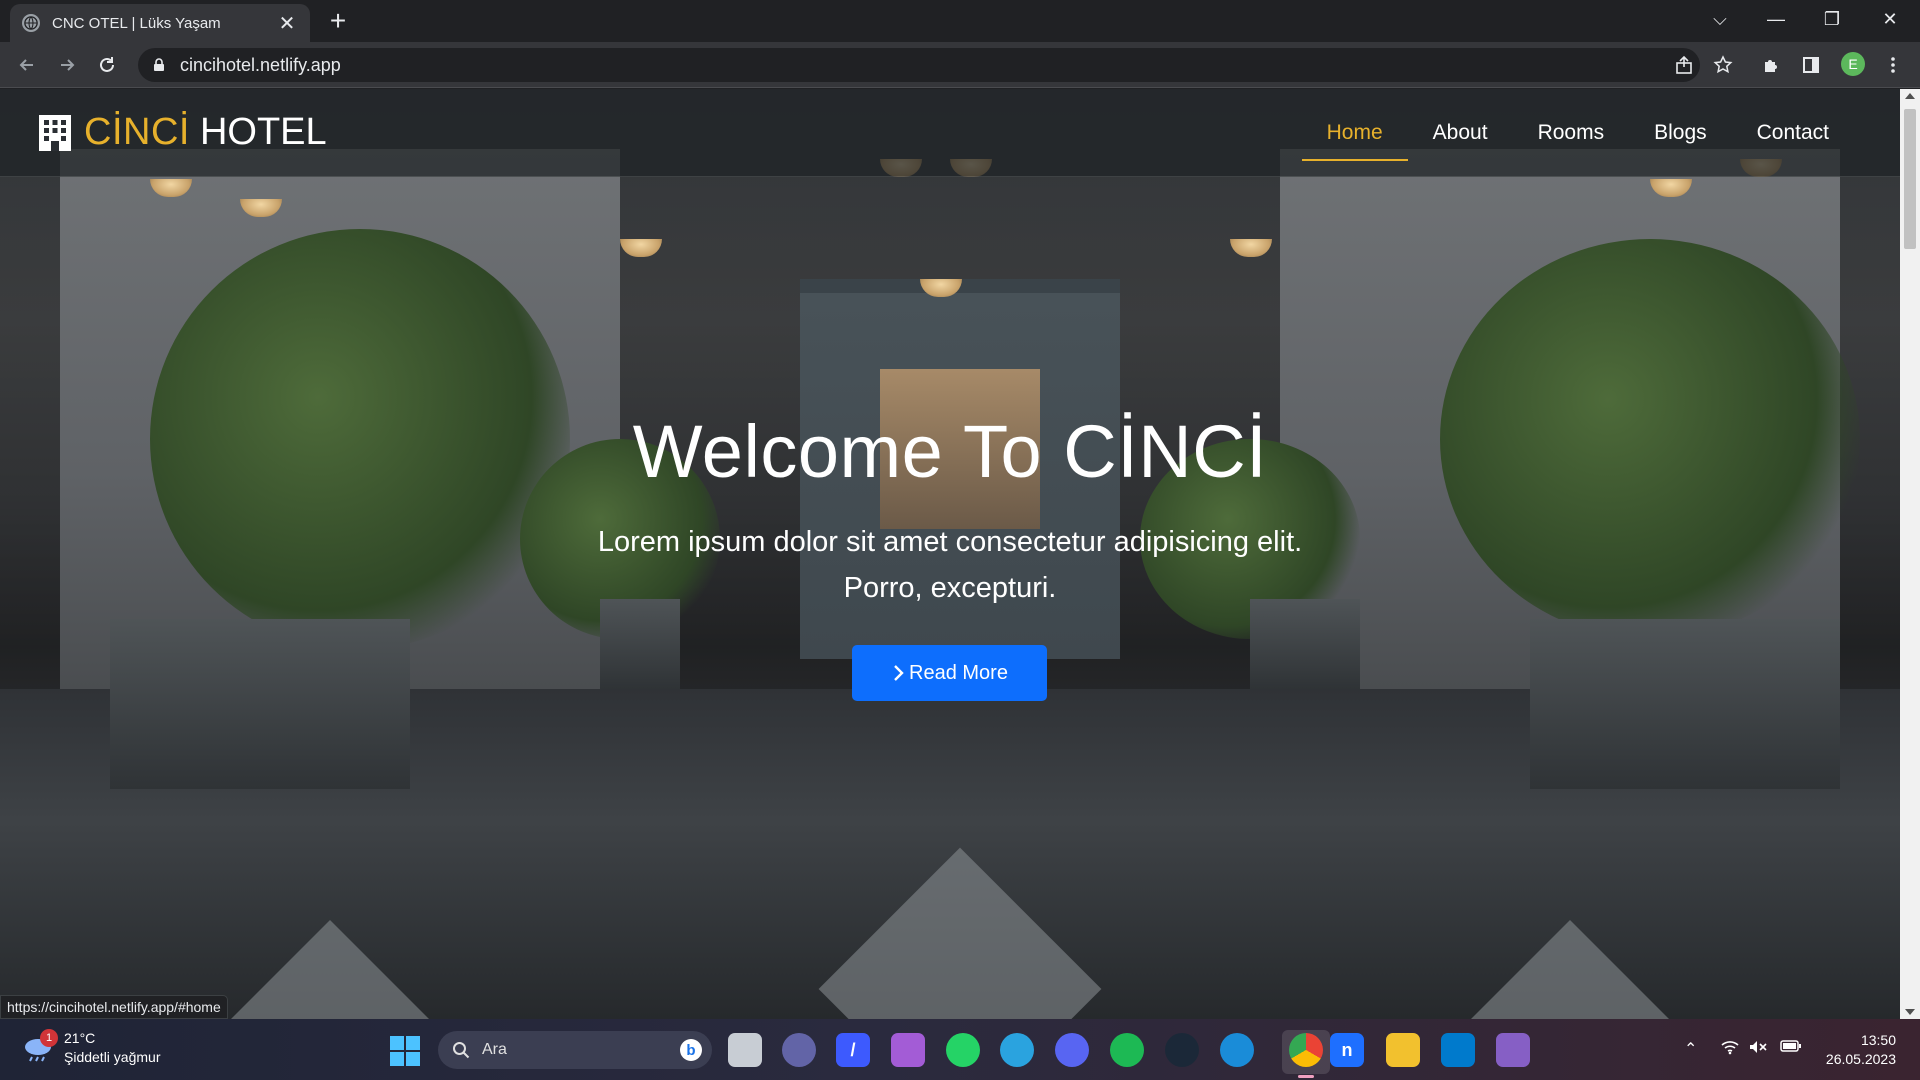 The image size is (1920, 1080). What do you see at coordinates (958, 672) in the screenshot?
I see `read-more-label: Read More` at bounding box center [958, 672].